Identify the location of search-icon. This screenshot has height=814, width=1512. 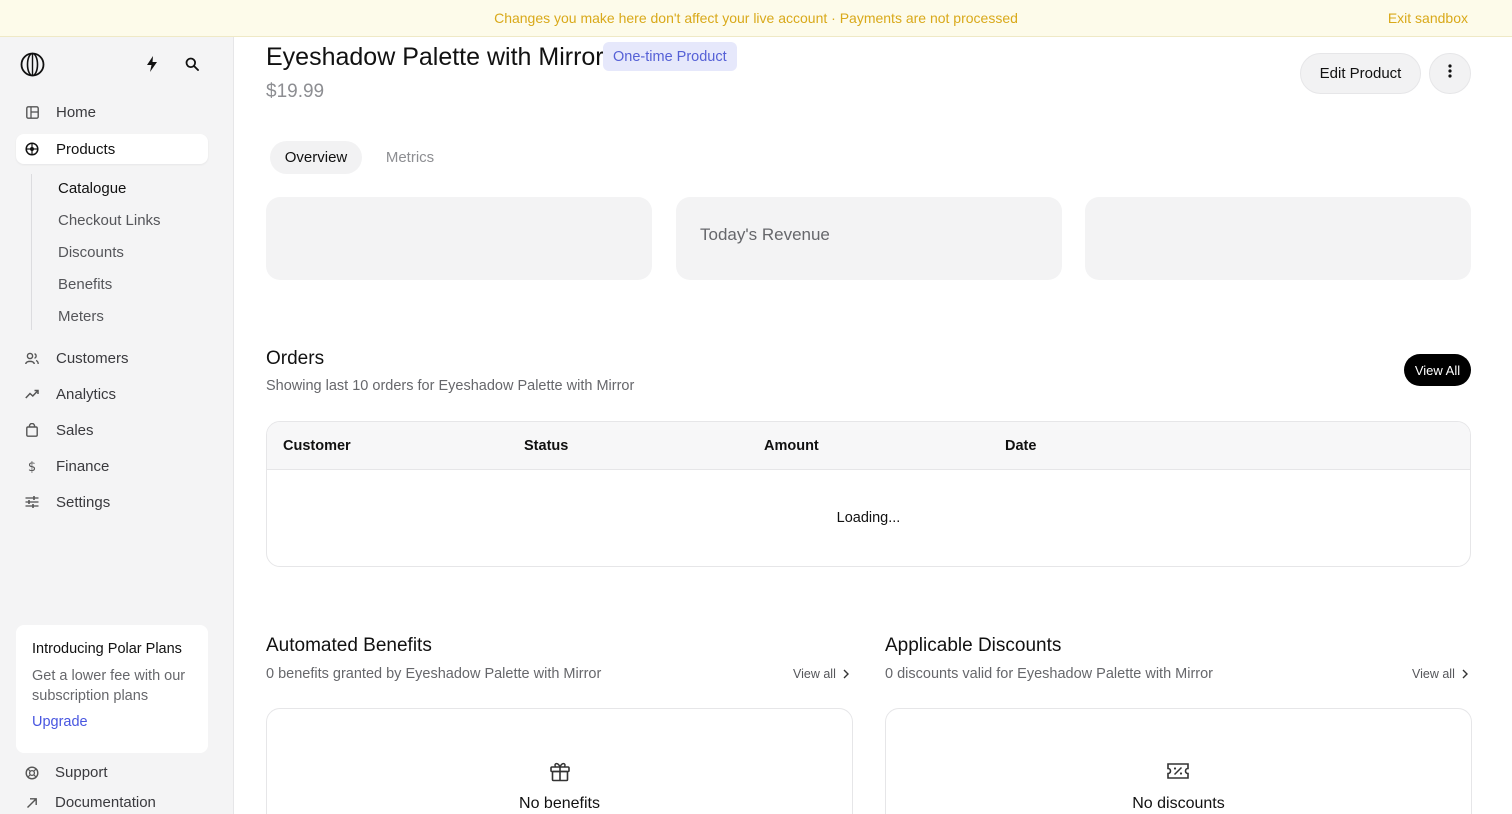
(192, 64).